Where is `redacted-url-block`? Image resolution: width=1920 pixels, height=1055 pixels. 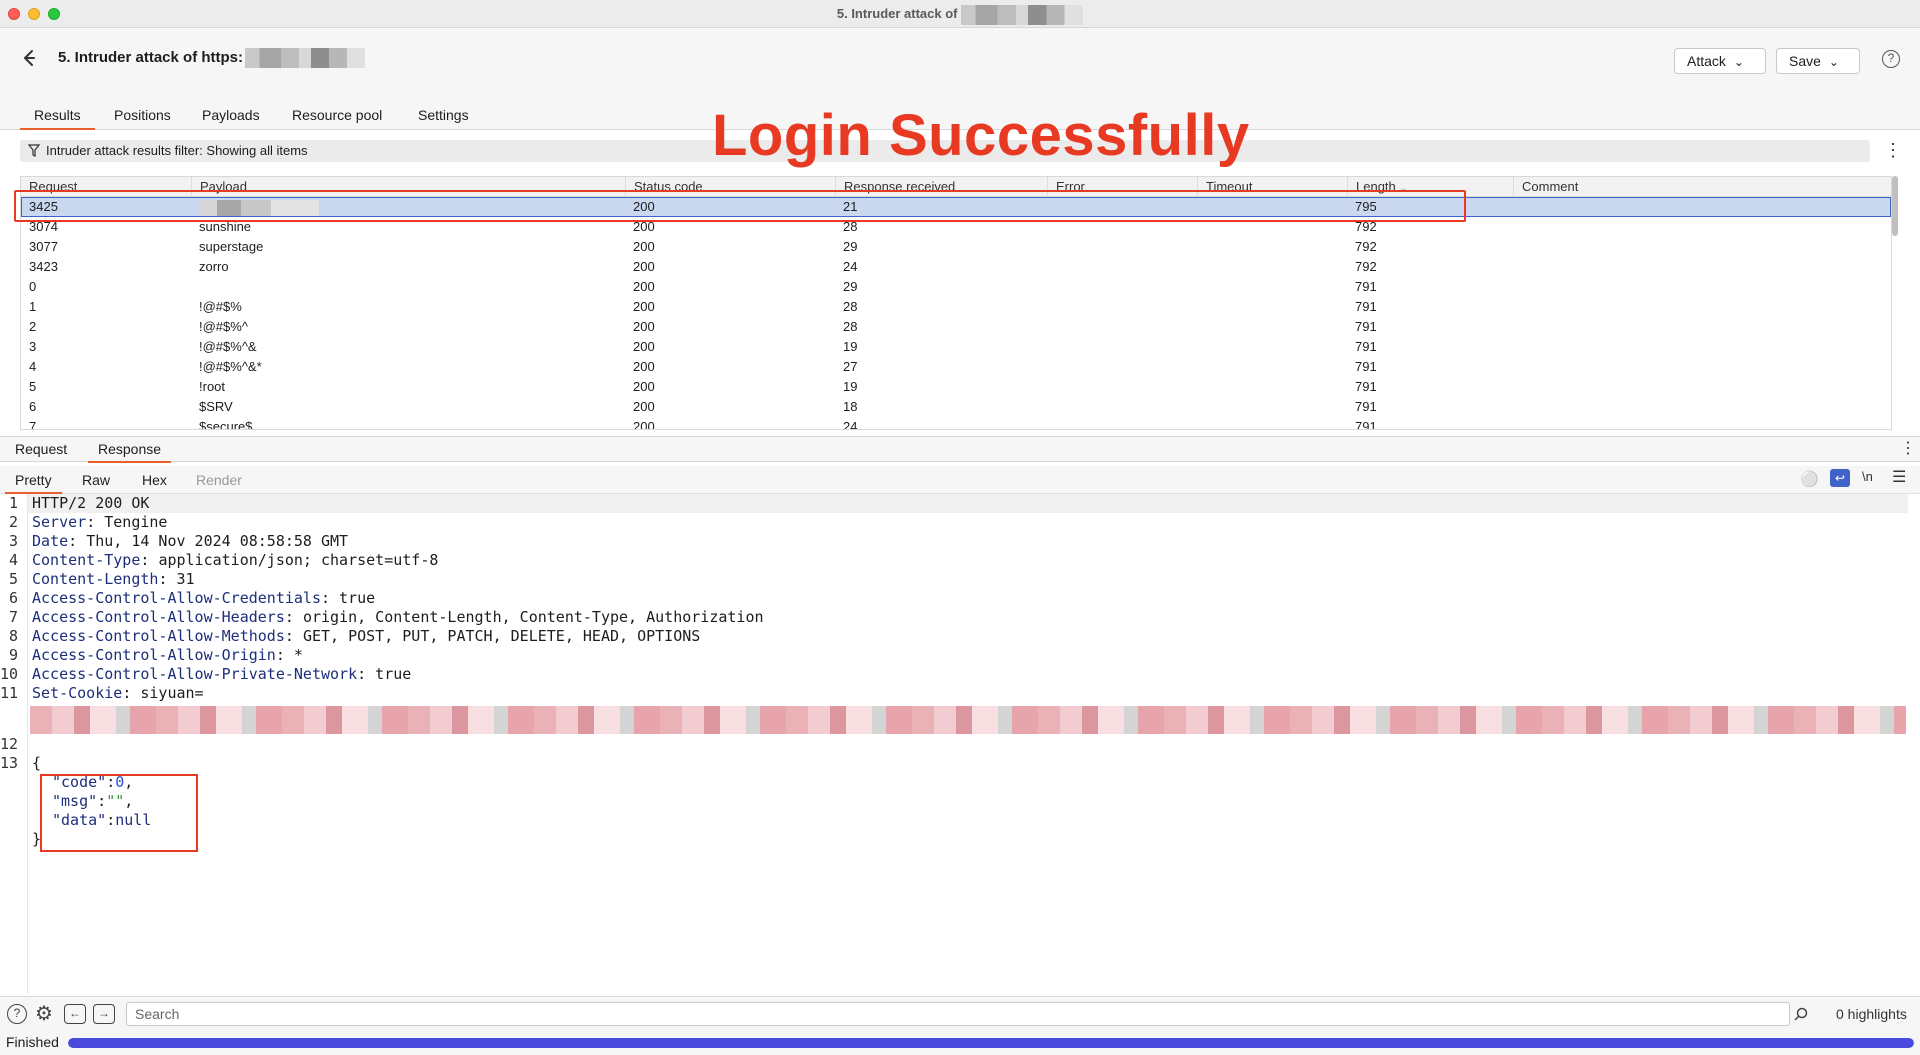
redacted-url-block is located at coordinates (305, 58).